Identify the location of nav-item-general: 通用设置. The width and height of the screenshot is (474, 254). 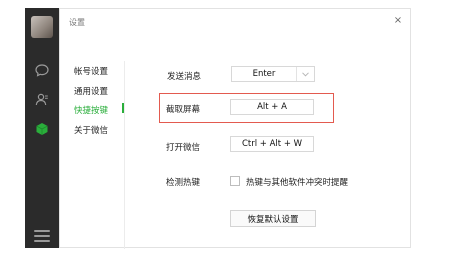
(91, 91).